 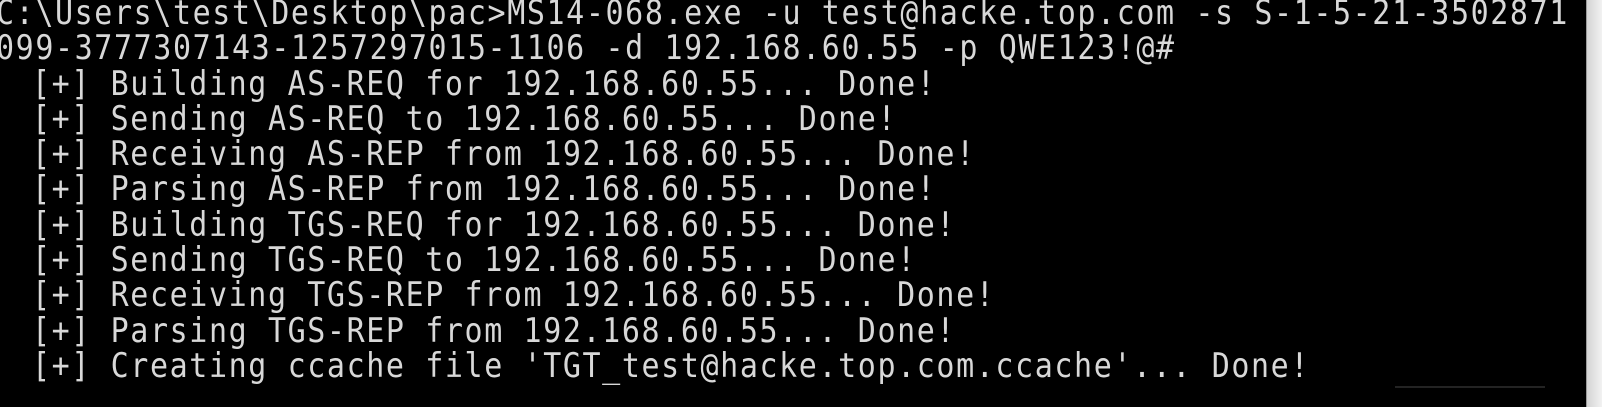 I want to click on vertical-scrollbar, so click(x=1594, y=203).